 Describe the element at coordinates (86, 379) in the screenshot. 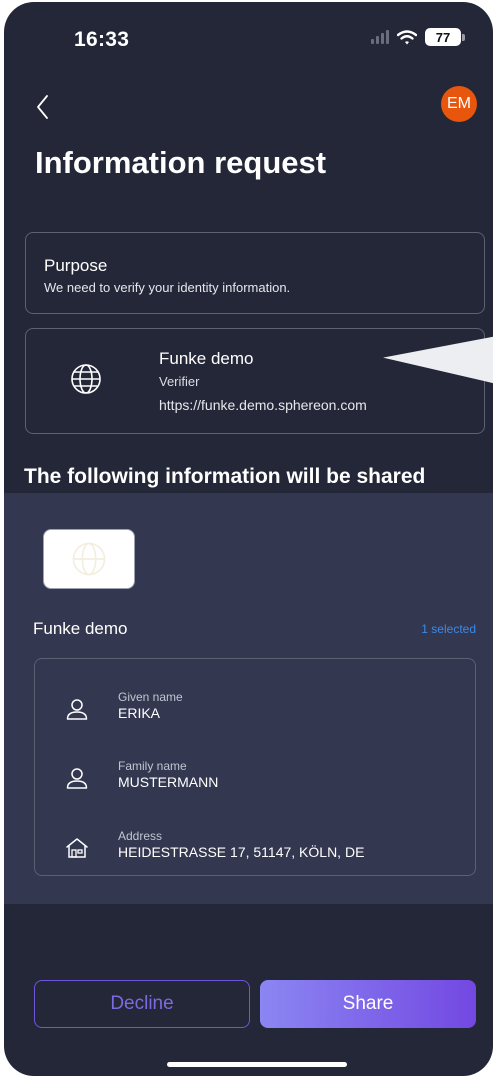

I see `globe-icon` at that location.